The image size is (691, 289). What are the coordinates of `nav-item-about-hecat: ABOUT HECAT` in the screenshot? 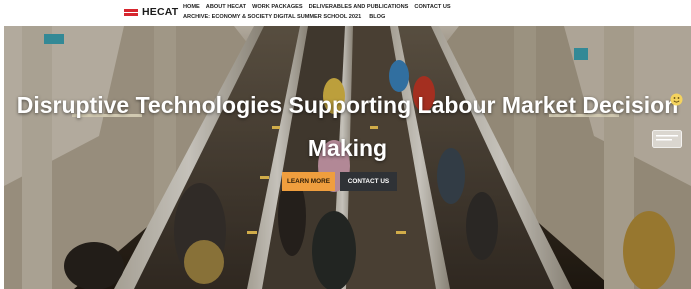 It's located at (226, 7).